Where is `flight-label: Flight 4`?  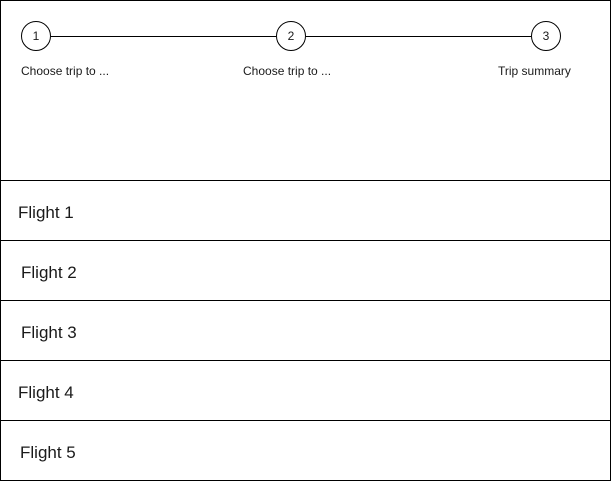
flight-label: Flight 4 is located at coordinates (46, 392).